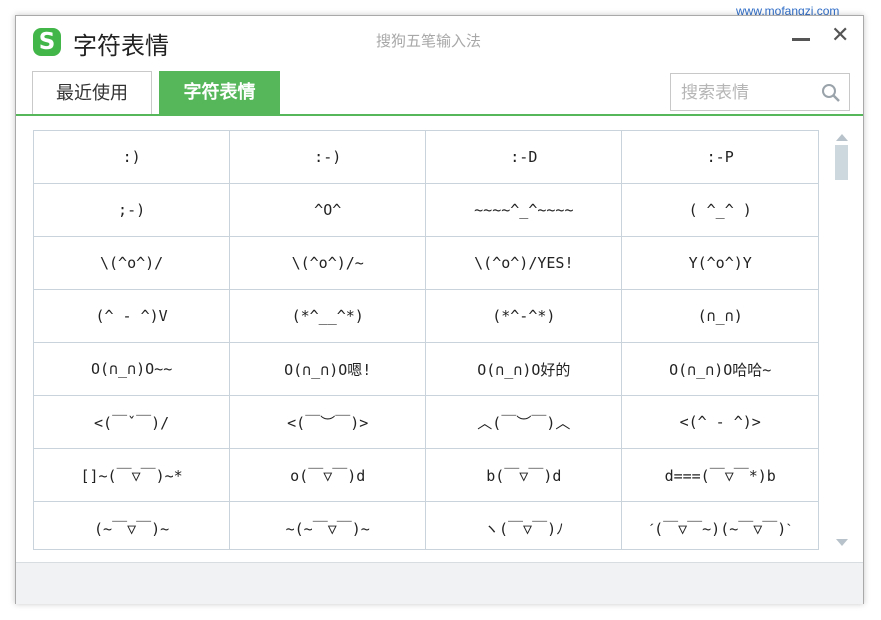  What do you see at coordinates (841, 340) in the screenshot?
I see `scrollbar` at bounding box center [841, 340].